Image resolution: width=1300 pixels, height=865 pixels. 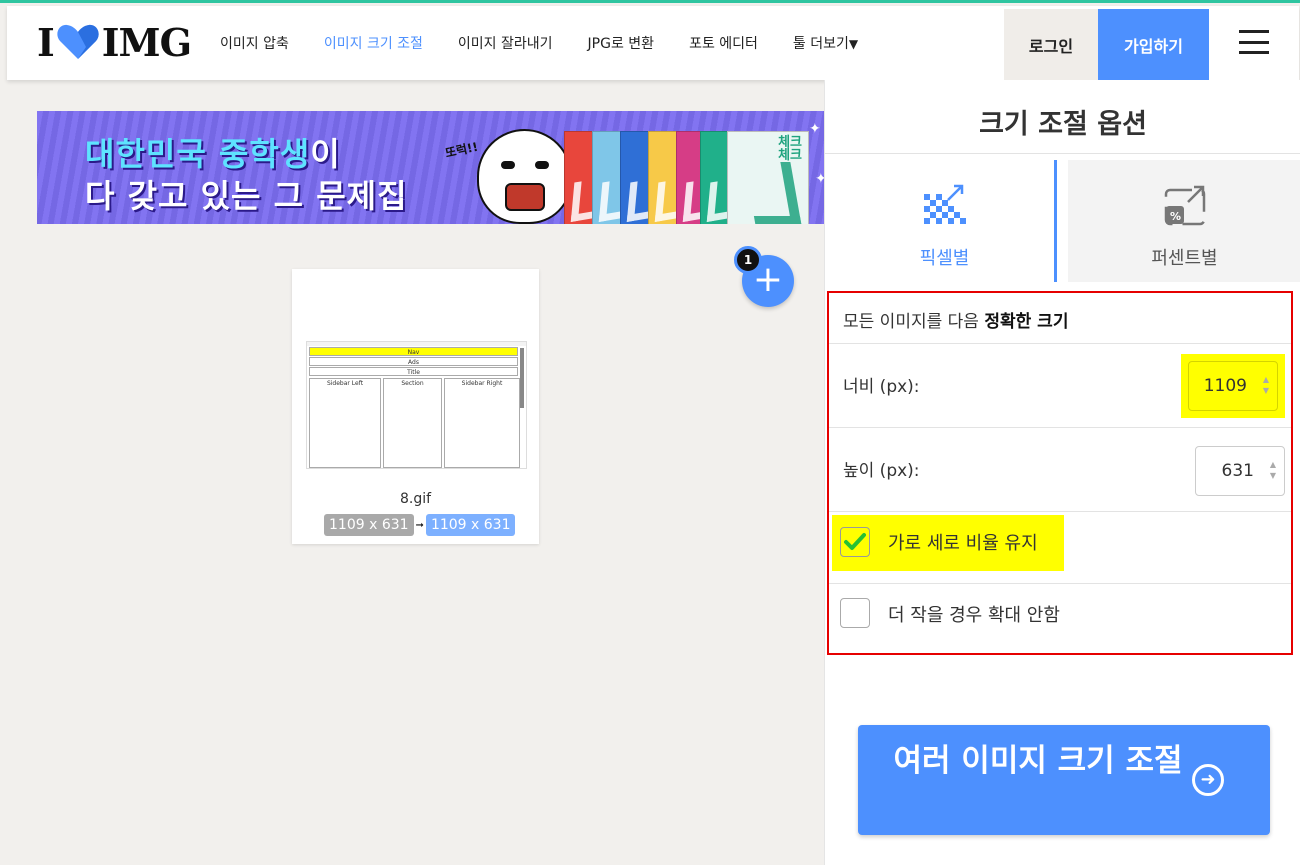 I want to click on ad-headline-1: 대한민국 중학생이, so click(x=213, y=152).